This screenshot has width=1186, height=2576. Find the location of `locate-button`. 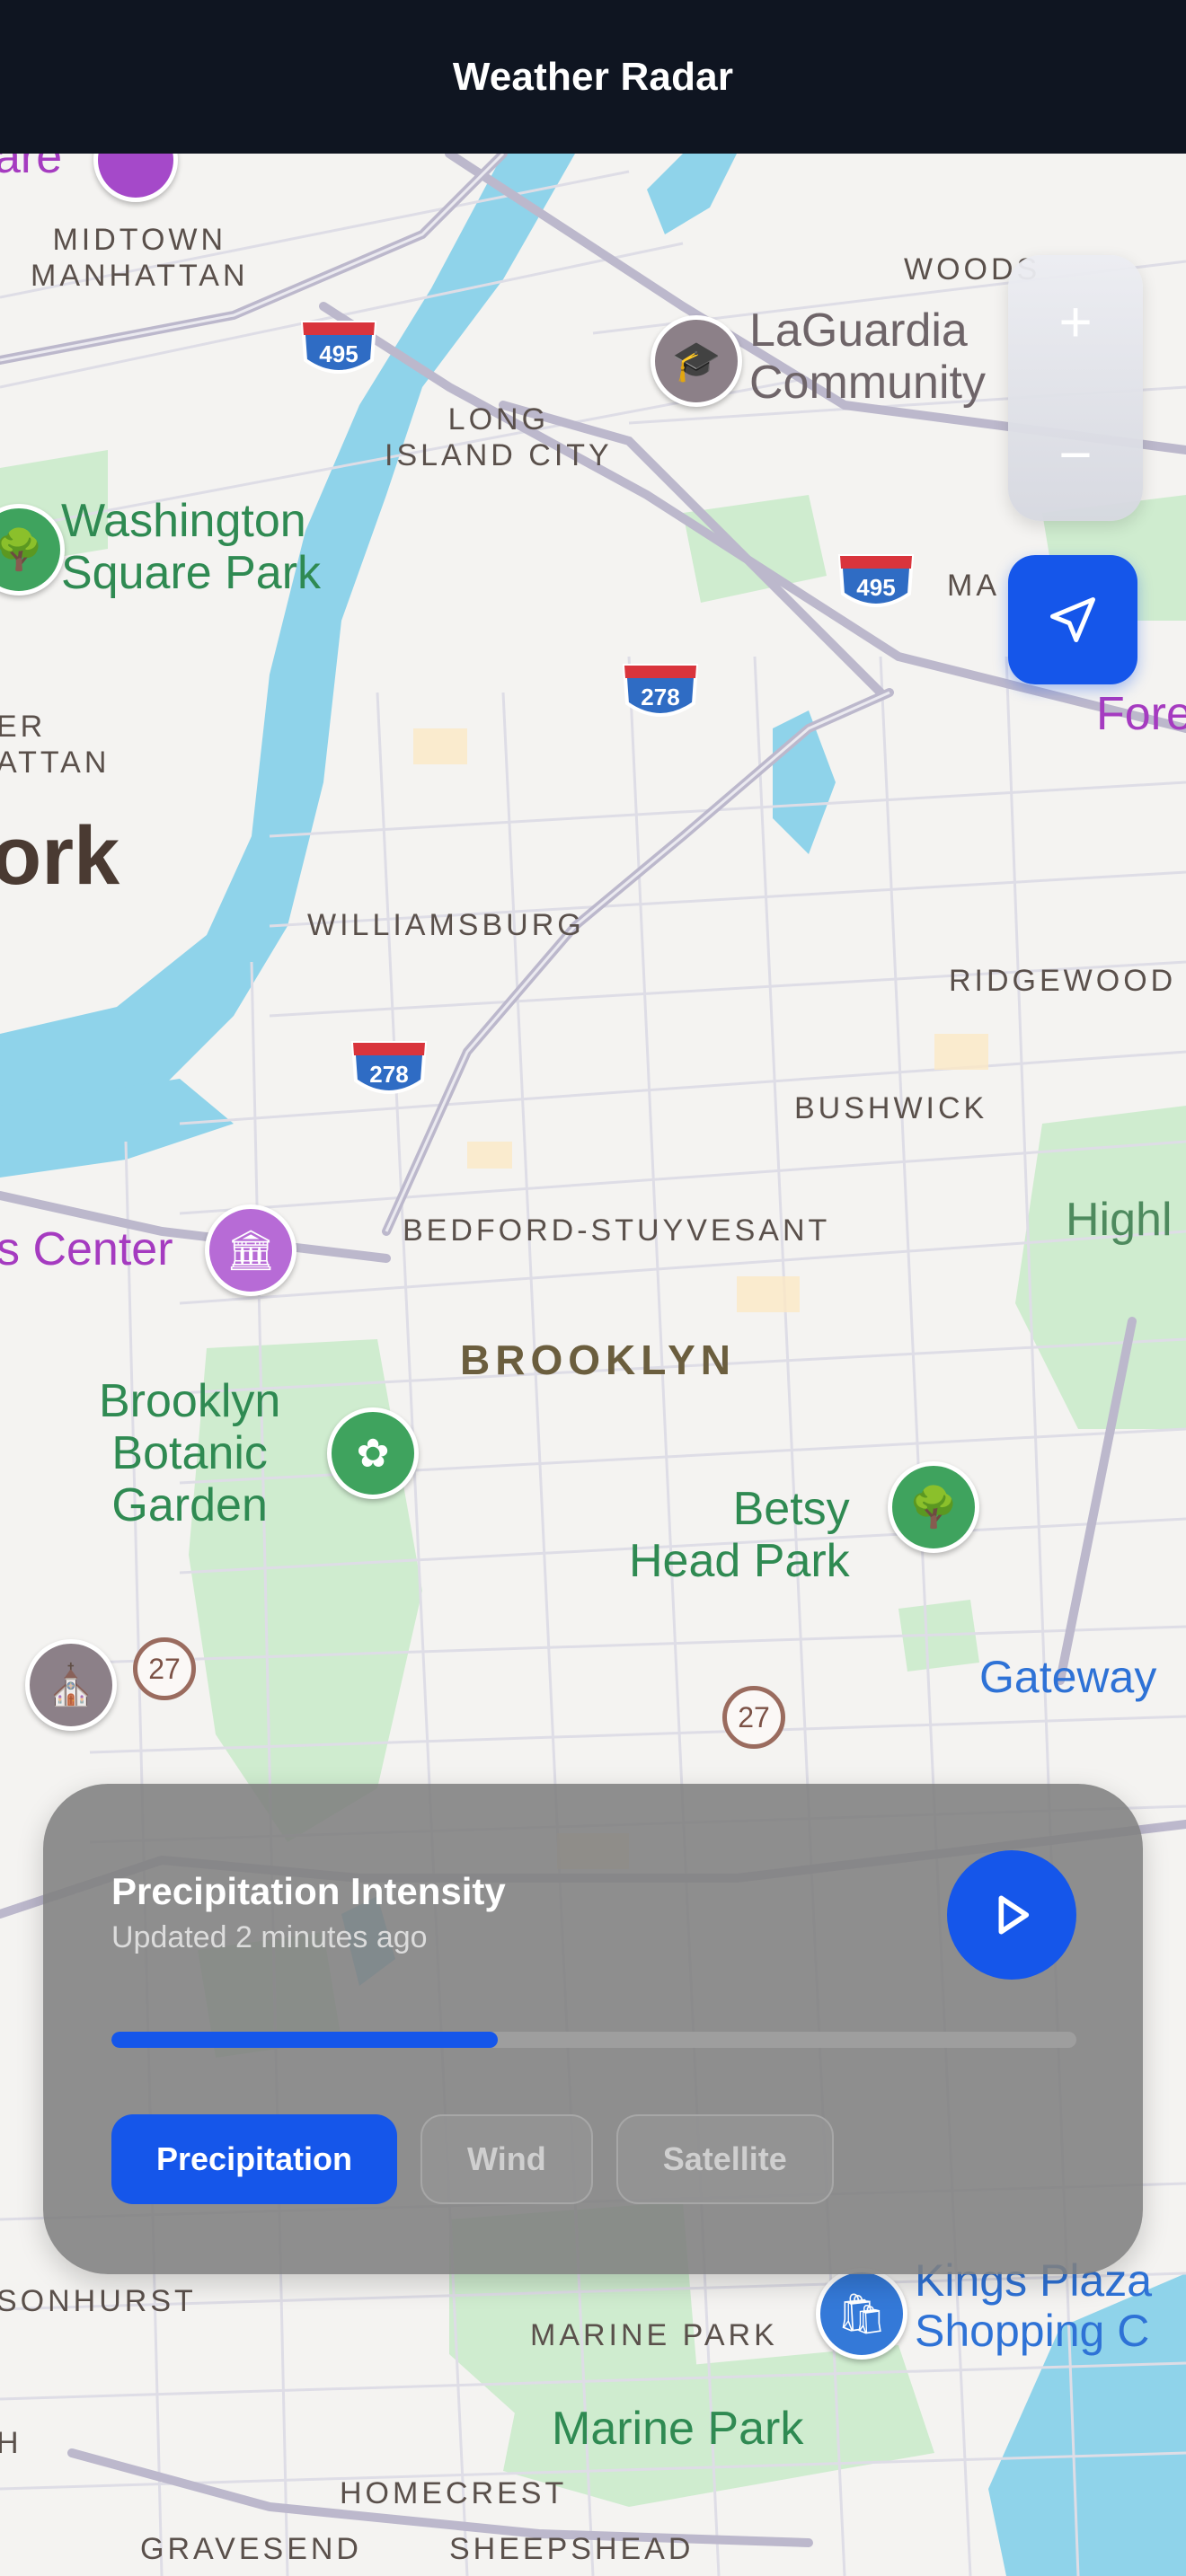

locate-button is located at coordinates (1072, 619).